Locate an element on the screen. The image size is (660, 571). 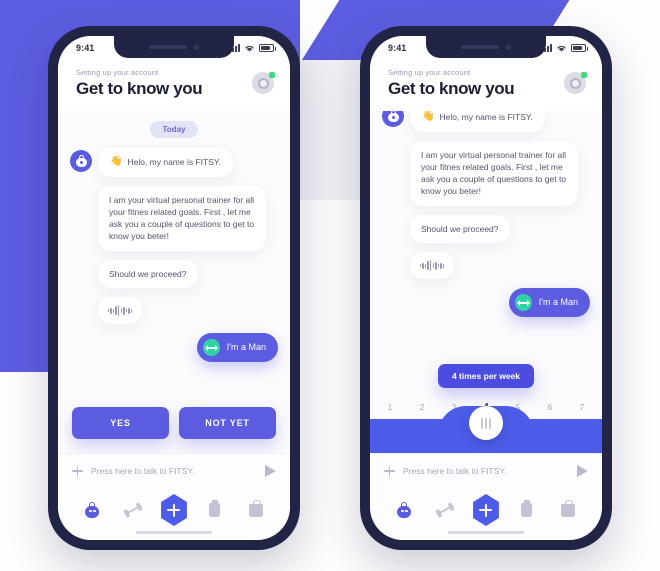
yes-button: YES is located at coordinates (120, 423).